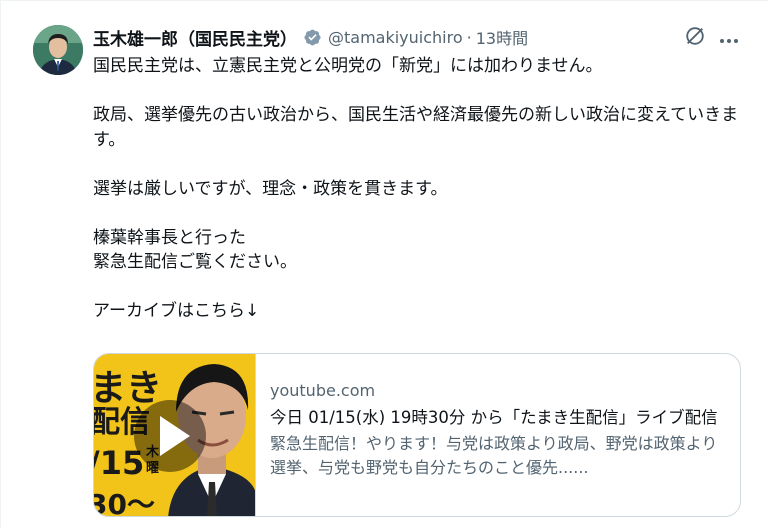 This screenshot has width=768, height=528. I want to click on more-button, so click(729, 38).